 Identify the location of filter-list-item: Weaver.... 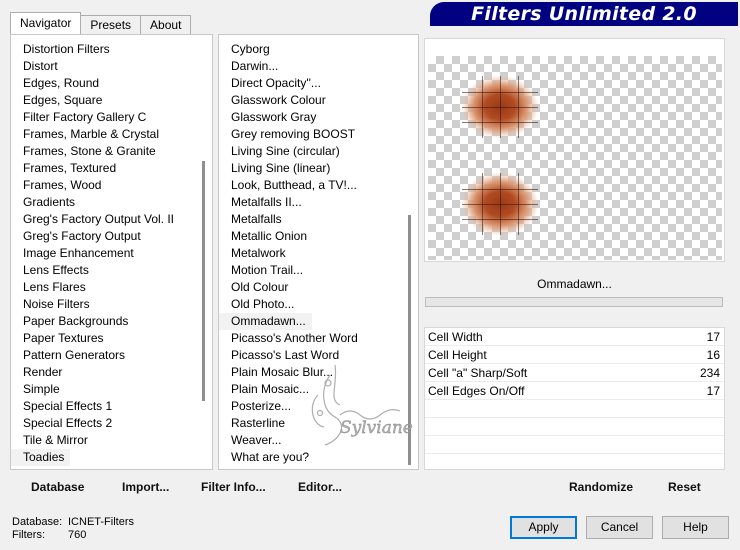
(311, 440).